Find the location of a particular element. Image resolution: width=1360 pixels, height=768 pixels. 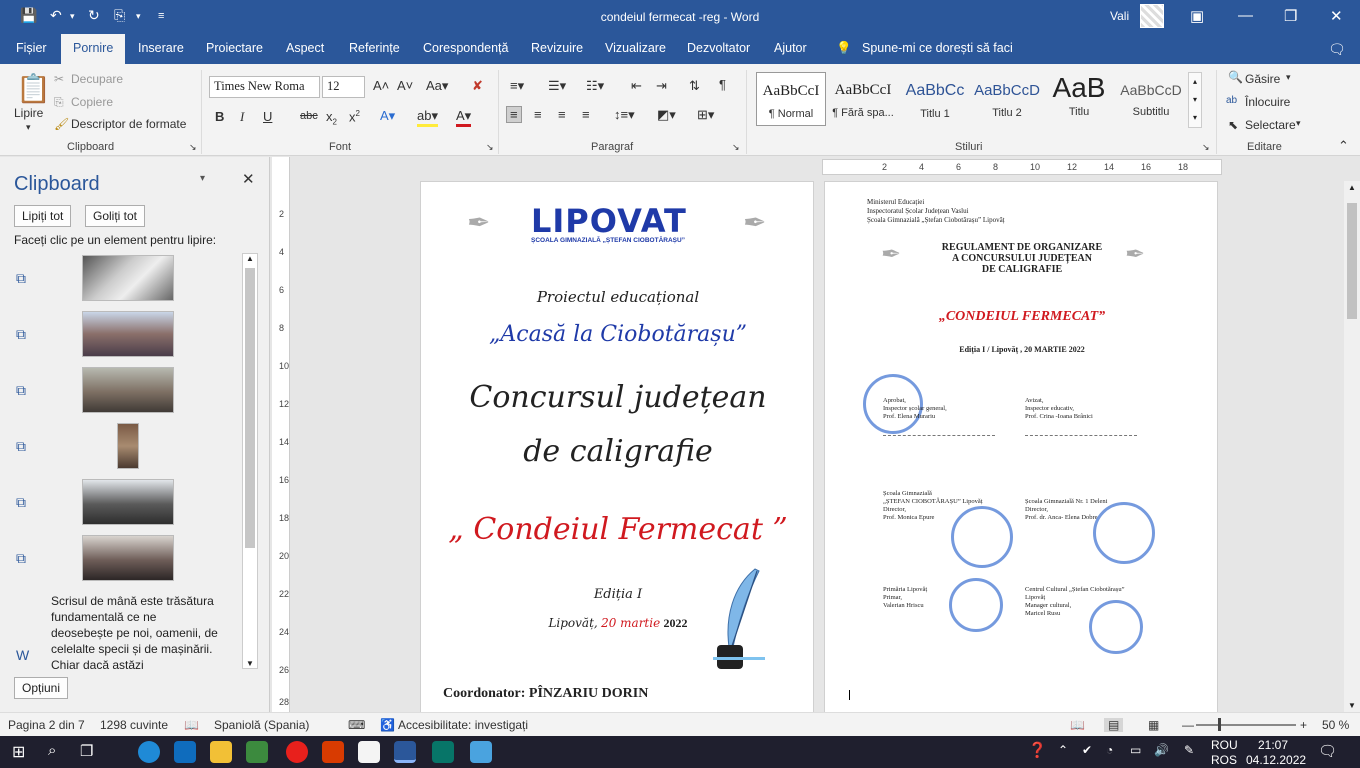

cut-icon: ✂ is located at coordinates (59, 79).